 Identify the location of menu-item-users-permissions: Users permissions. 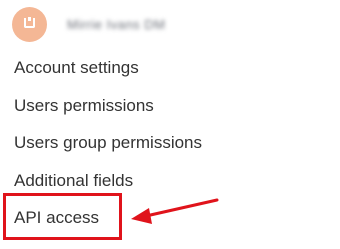
(108, 113).